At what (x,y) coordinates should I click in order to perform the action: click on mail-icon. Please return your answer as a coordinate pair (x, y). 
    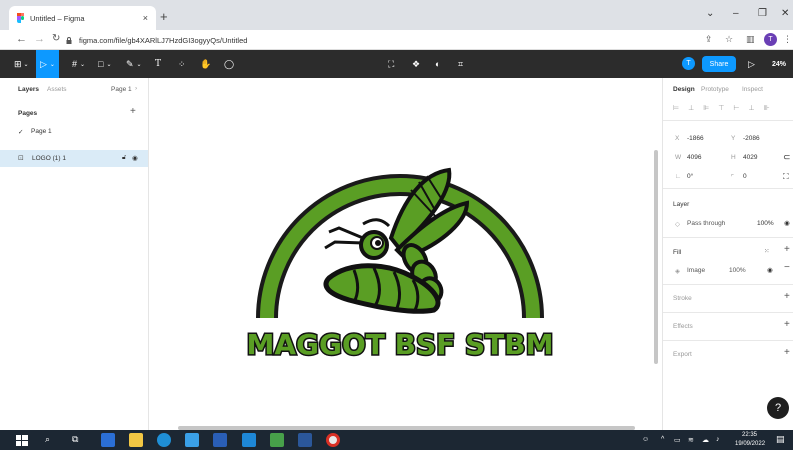
    Looking at the image, I should click on (220, 440).